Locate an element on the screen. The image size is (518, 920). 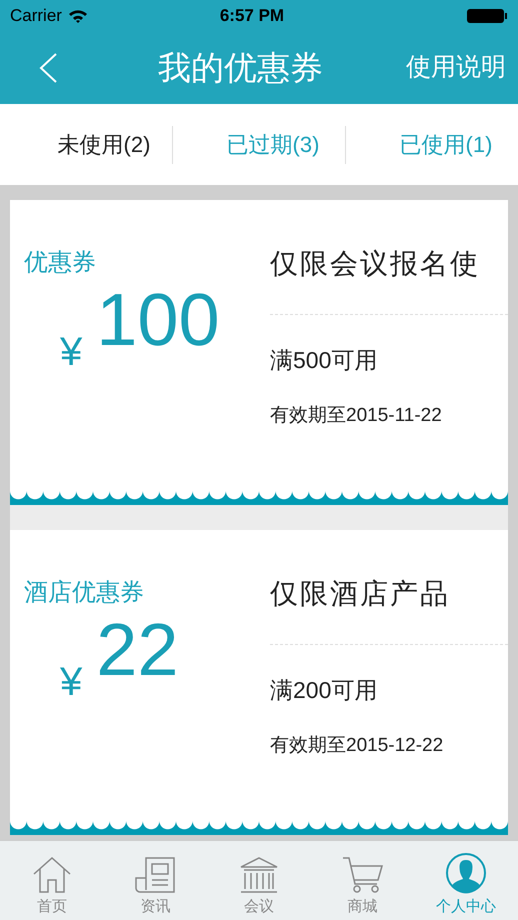
tab-bar-item: 首页 is located at coordinates (52, 881).